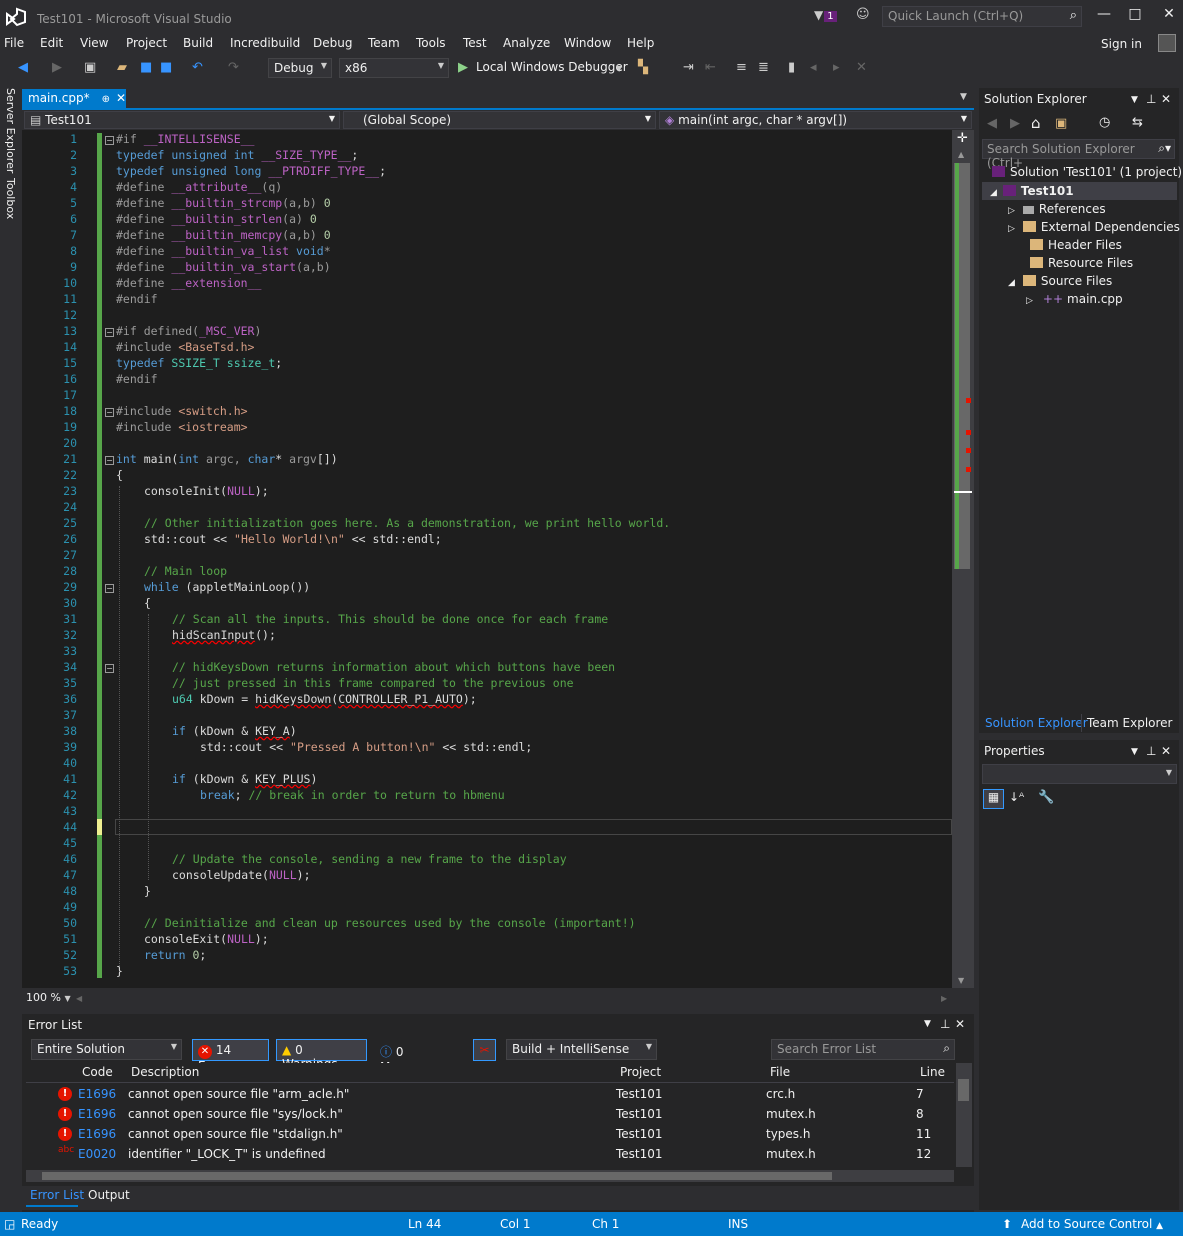 Image resolution: width=1183 pixels, height=1236 pixels. What do you see at coordinates (710, 67) in the screenshot?
I see `outdent-icon: ⇤` at bounding box center [710, 67].